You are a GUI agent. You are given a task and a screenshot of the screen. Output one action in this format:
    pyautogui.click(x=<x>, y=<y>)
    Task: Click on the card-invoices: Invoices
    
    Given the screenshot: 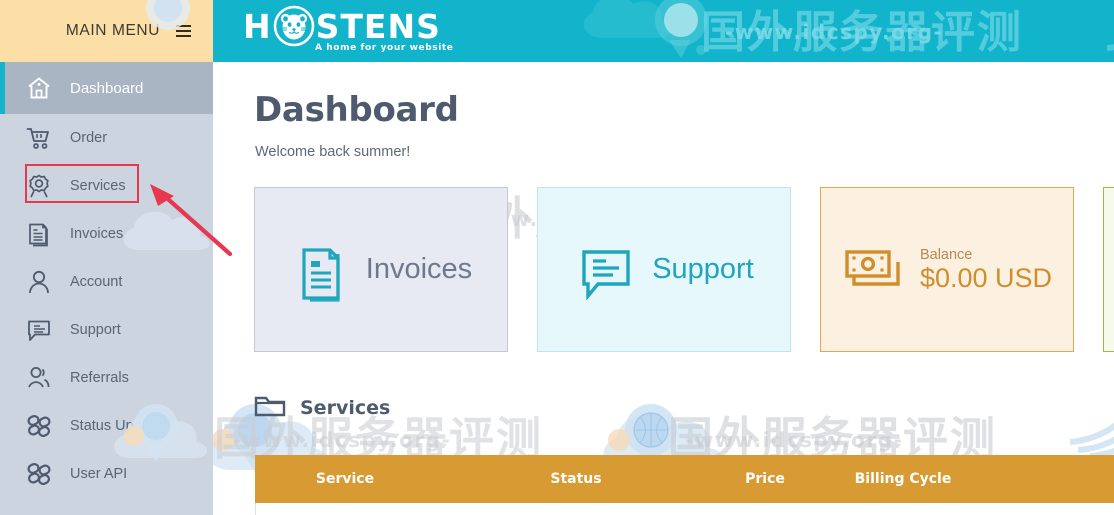 What is the action you would take?
    pyautogui.click(x=381, y=269)
    